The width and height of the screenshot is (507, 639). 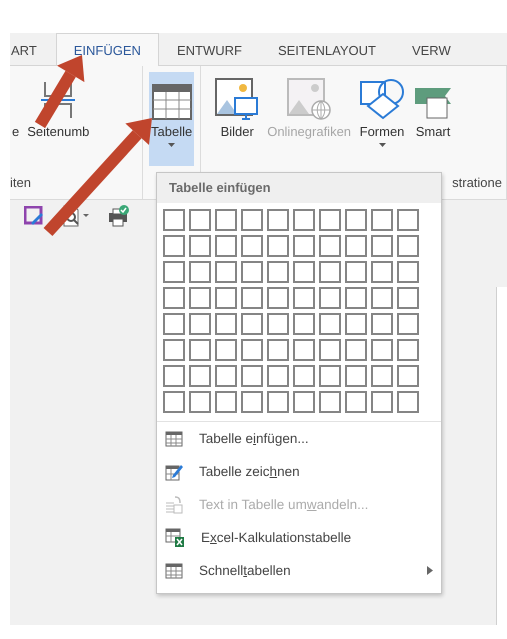 I want to click on page-break-icon, so click(x=58, y=100).